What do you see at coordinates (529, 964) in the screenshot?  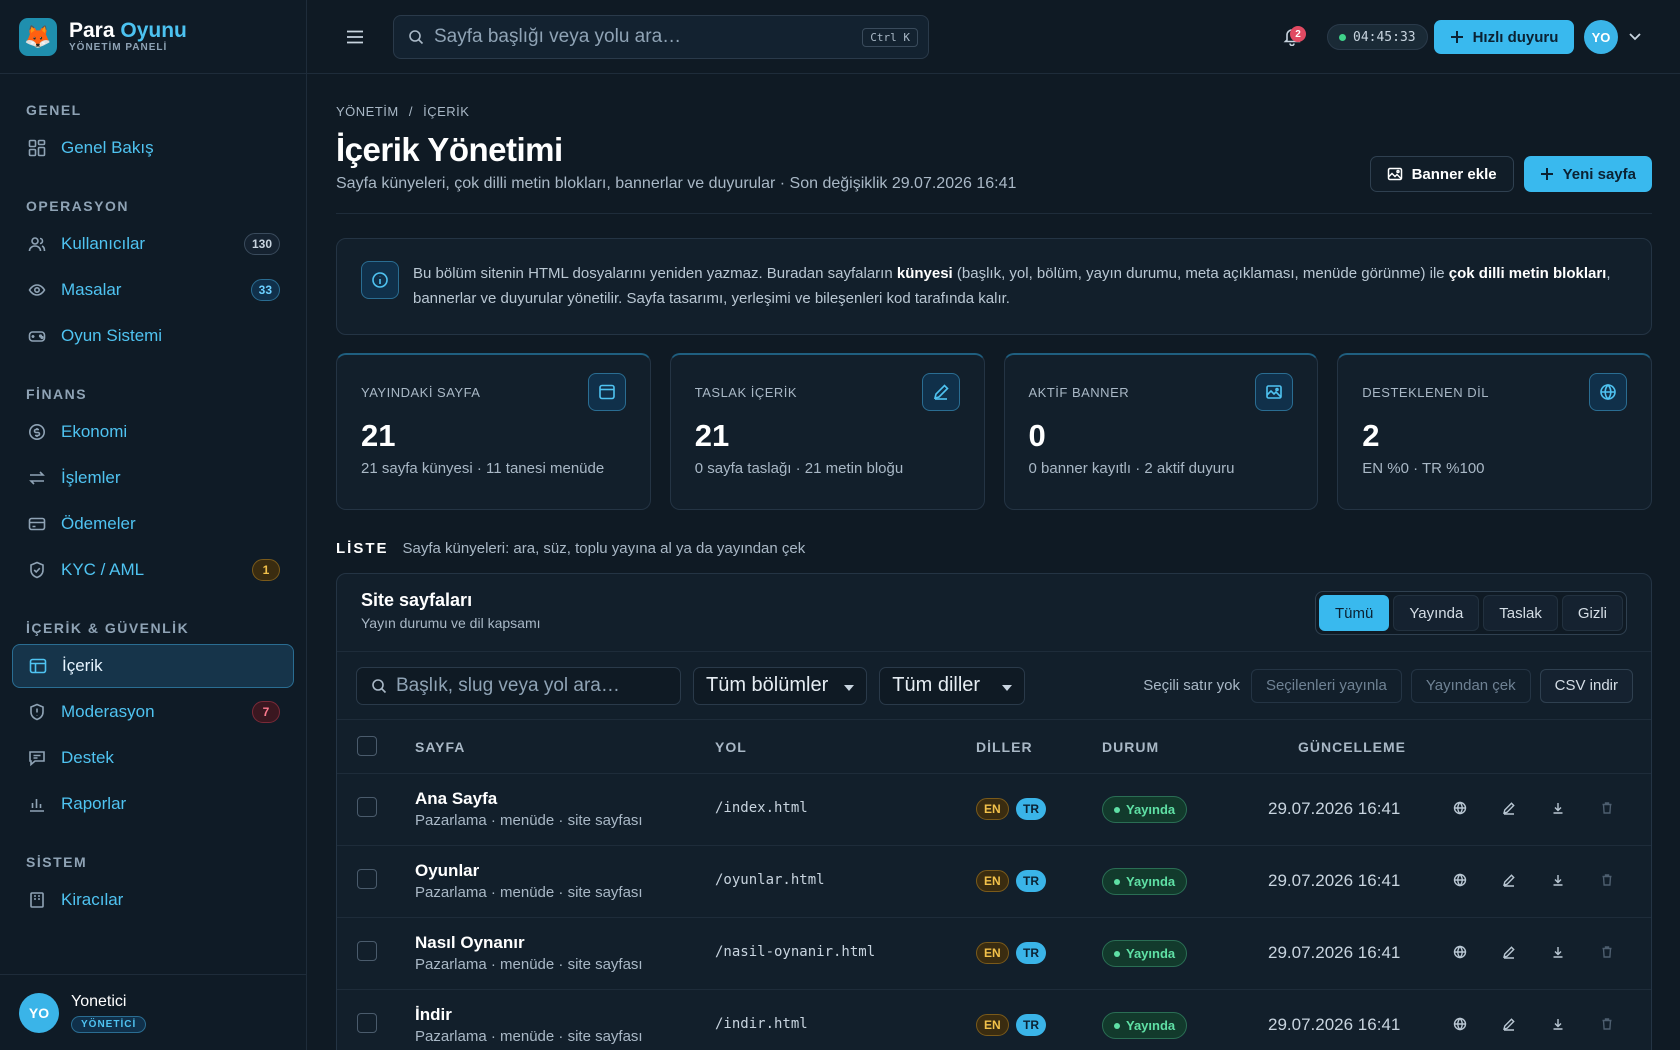 I see `row-meta: Pazarlama · menüde · site sayfası` at bounding box center [529, 964].